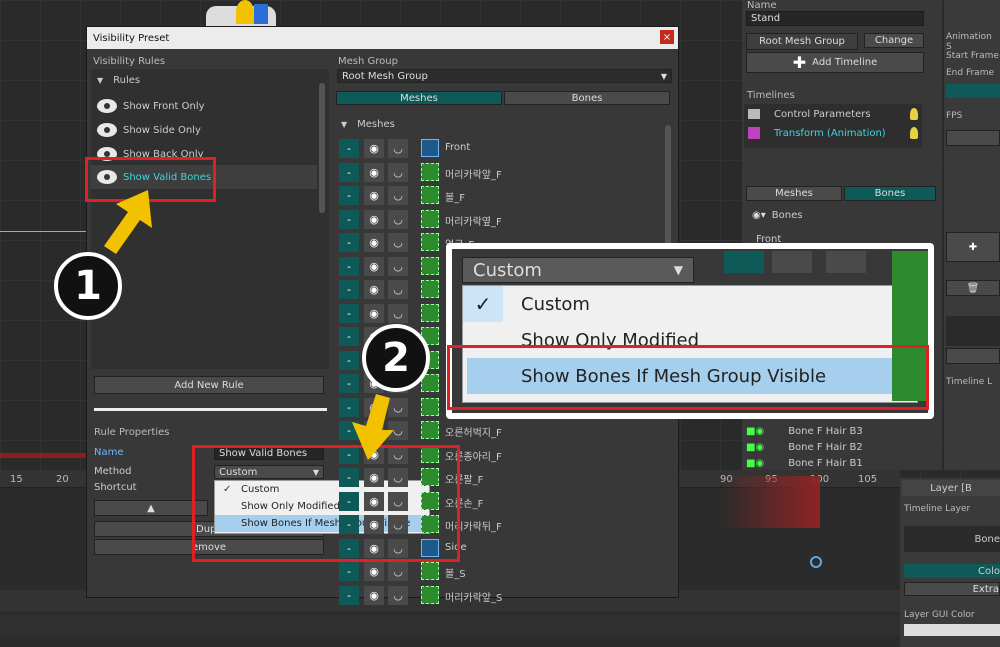  I want to click on rules-header: ▼ Rules, so click(118, 80).